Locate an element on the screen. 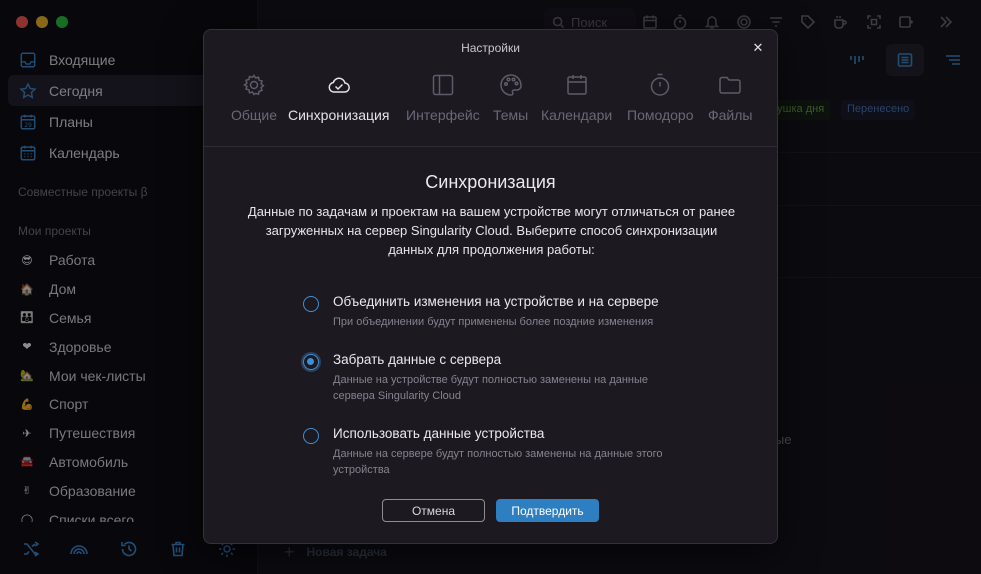 This screenshot has width=981, height=574. palette-icon is located at coordinates (511, 85).